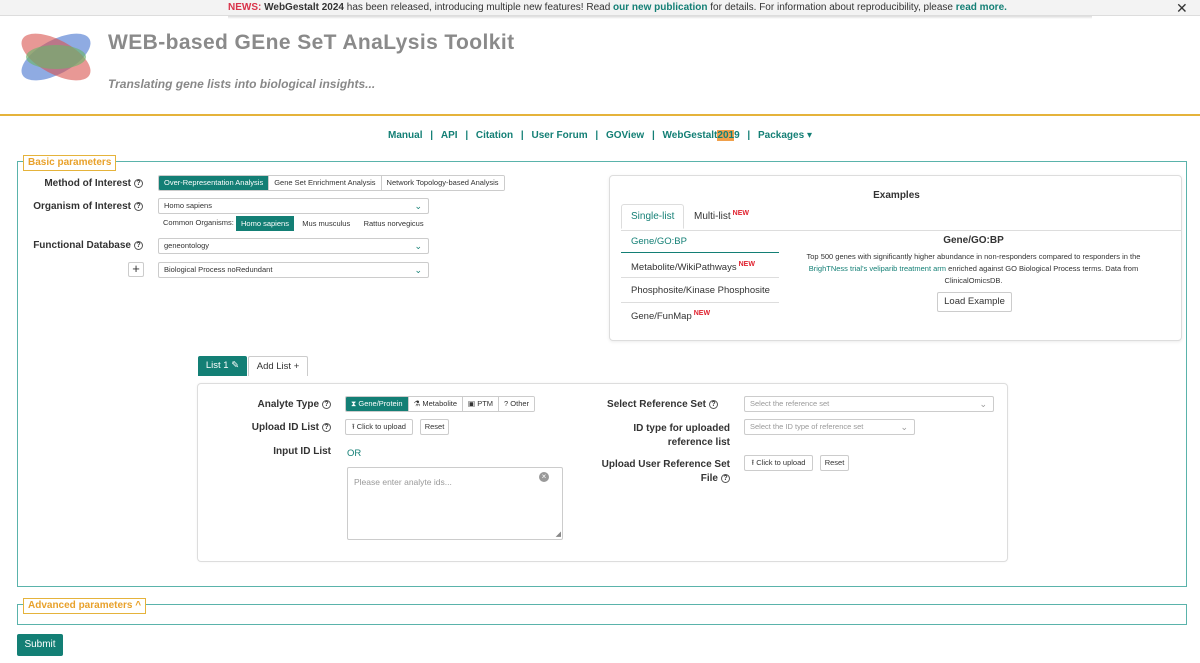  I want to click on upload-id-list-button: ⭱ Click to upload, so click(379, 427).